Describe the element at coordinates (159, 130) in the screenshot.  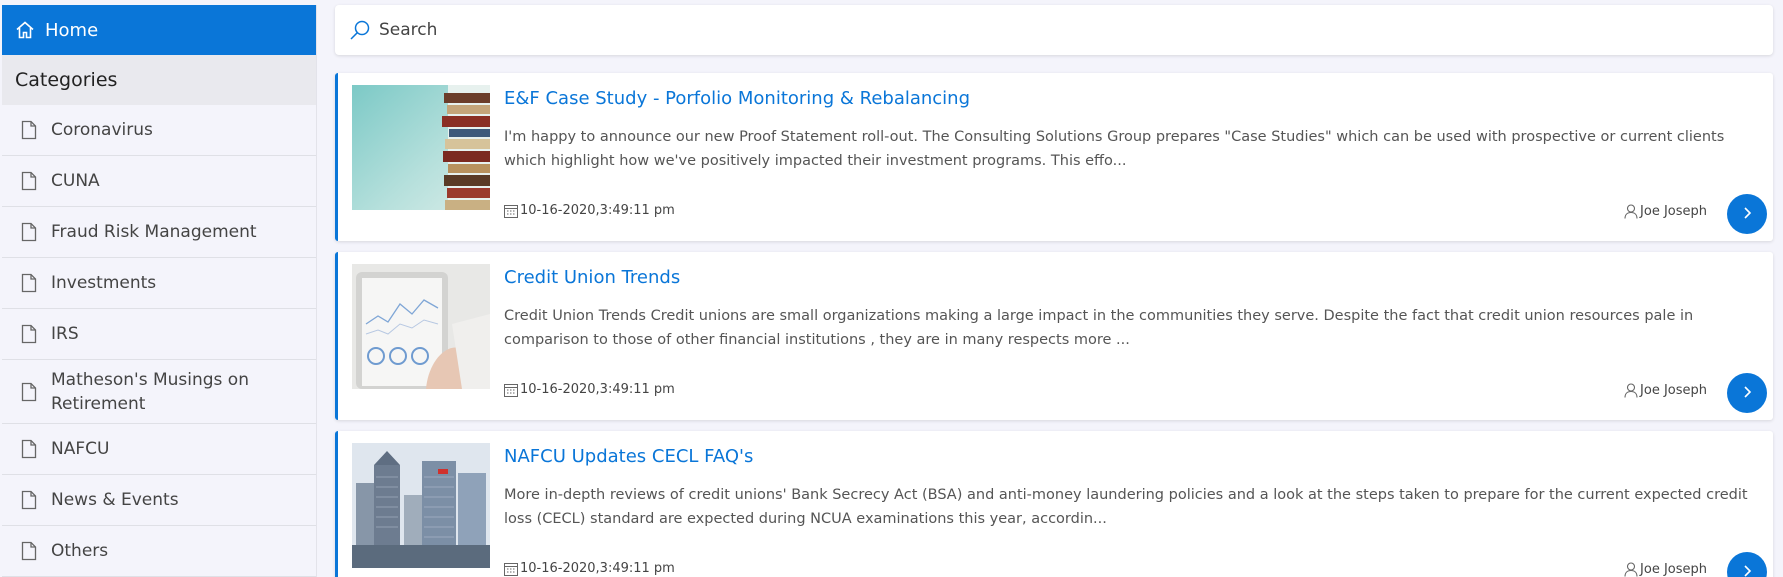
I see `sidebar-item-coronavirus: Coronavirus` at that location.